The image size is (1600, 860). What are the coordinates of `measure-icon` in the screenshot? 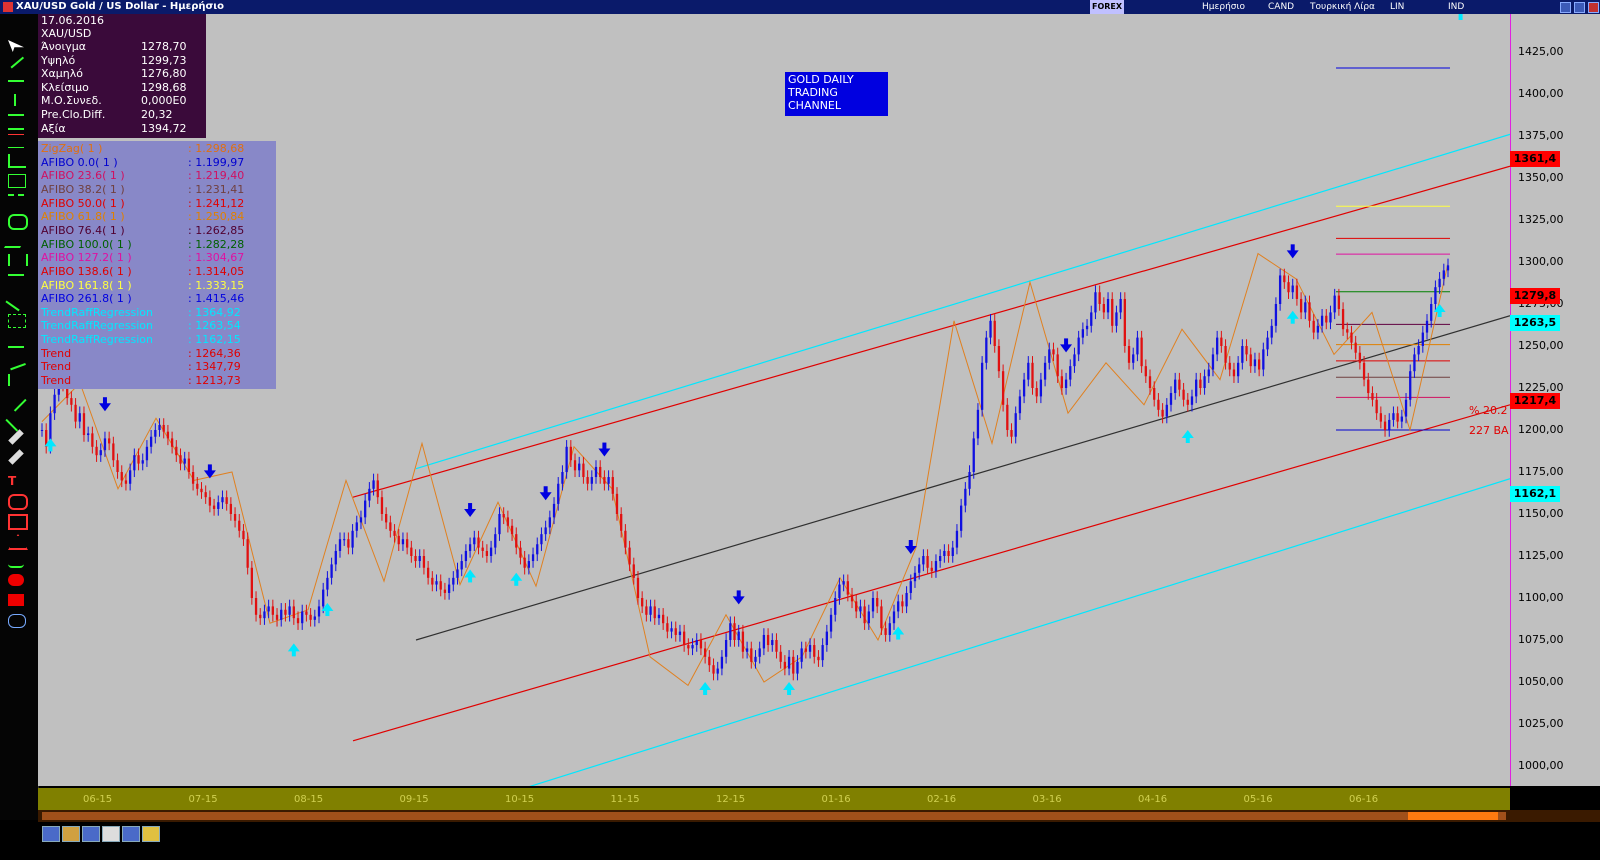 It's located at (17, 380).